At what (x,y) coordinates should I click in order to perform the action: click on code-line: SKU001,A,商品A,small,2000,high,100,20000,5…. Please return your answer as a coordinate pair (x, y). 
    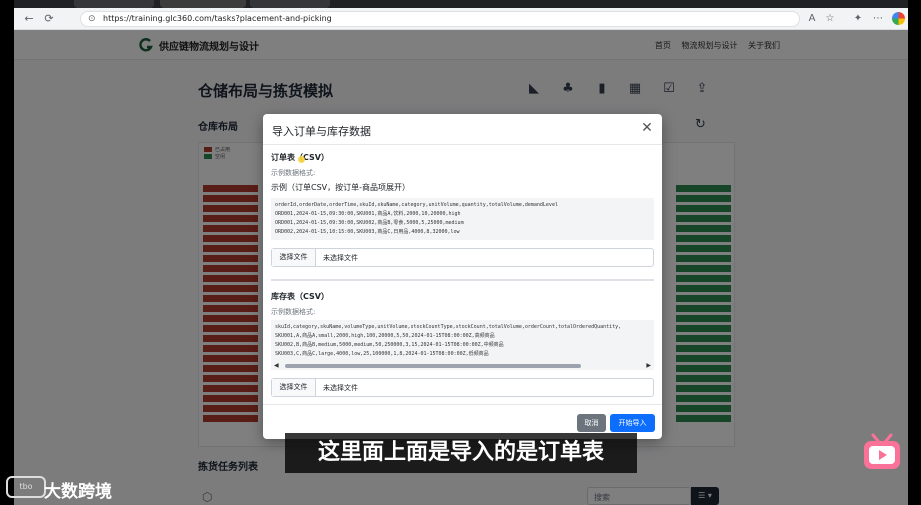
    Looking at the image, I should click on (385, 336).